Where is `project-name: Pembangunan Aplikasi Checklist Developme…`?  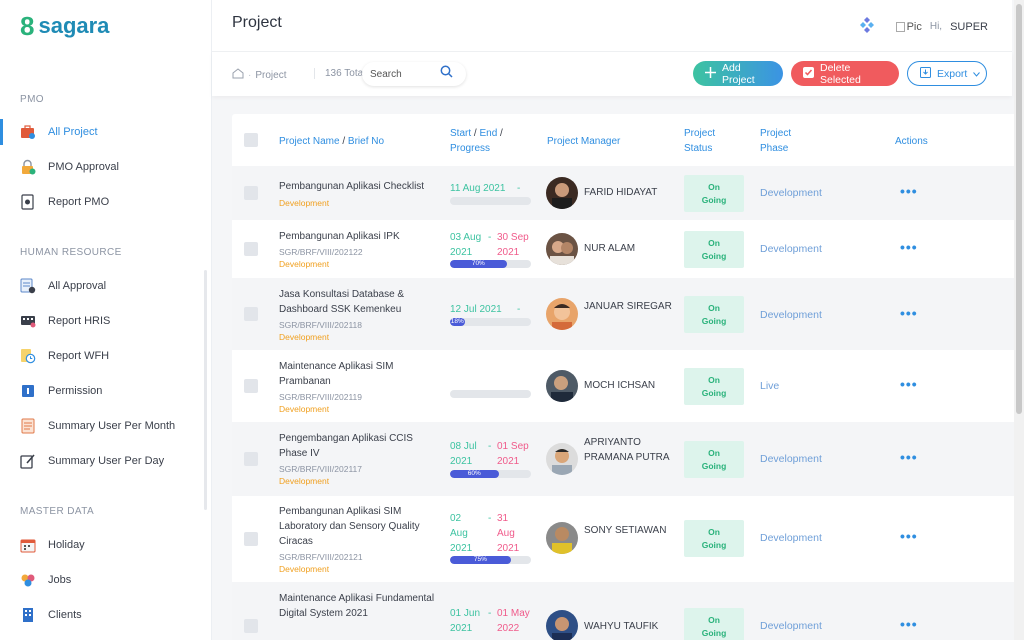
project-name: Pembangunan Aplikasi Checklist Developme… is located at coordinates (359, 194).